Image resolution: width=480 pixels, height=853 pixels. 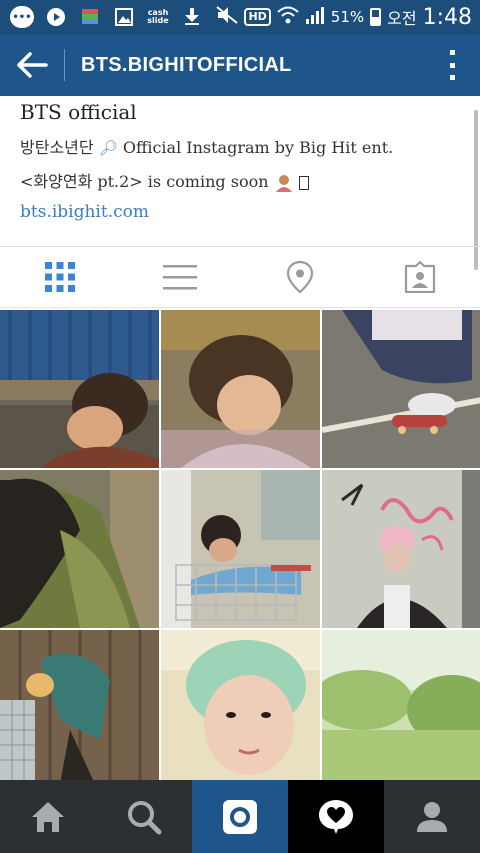 I want to click on list-icon, so click(x=180, y=277).